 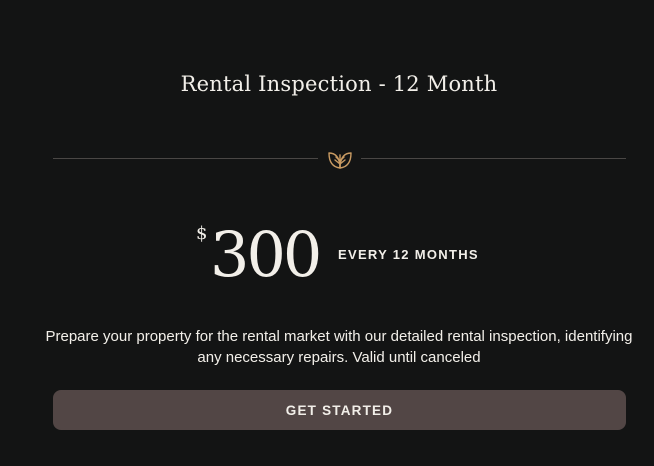 I want to click on section-divider, so click(x=339, y=159).